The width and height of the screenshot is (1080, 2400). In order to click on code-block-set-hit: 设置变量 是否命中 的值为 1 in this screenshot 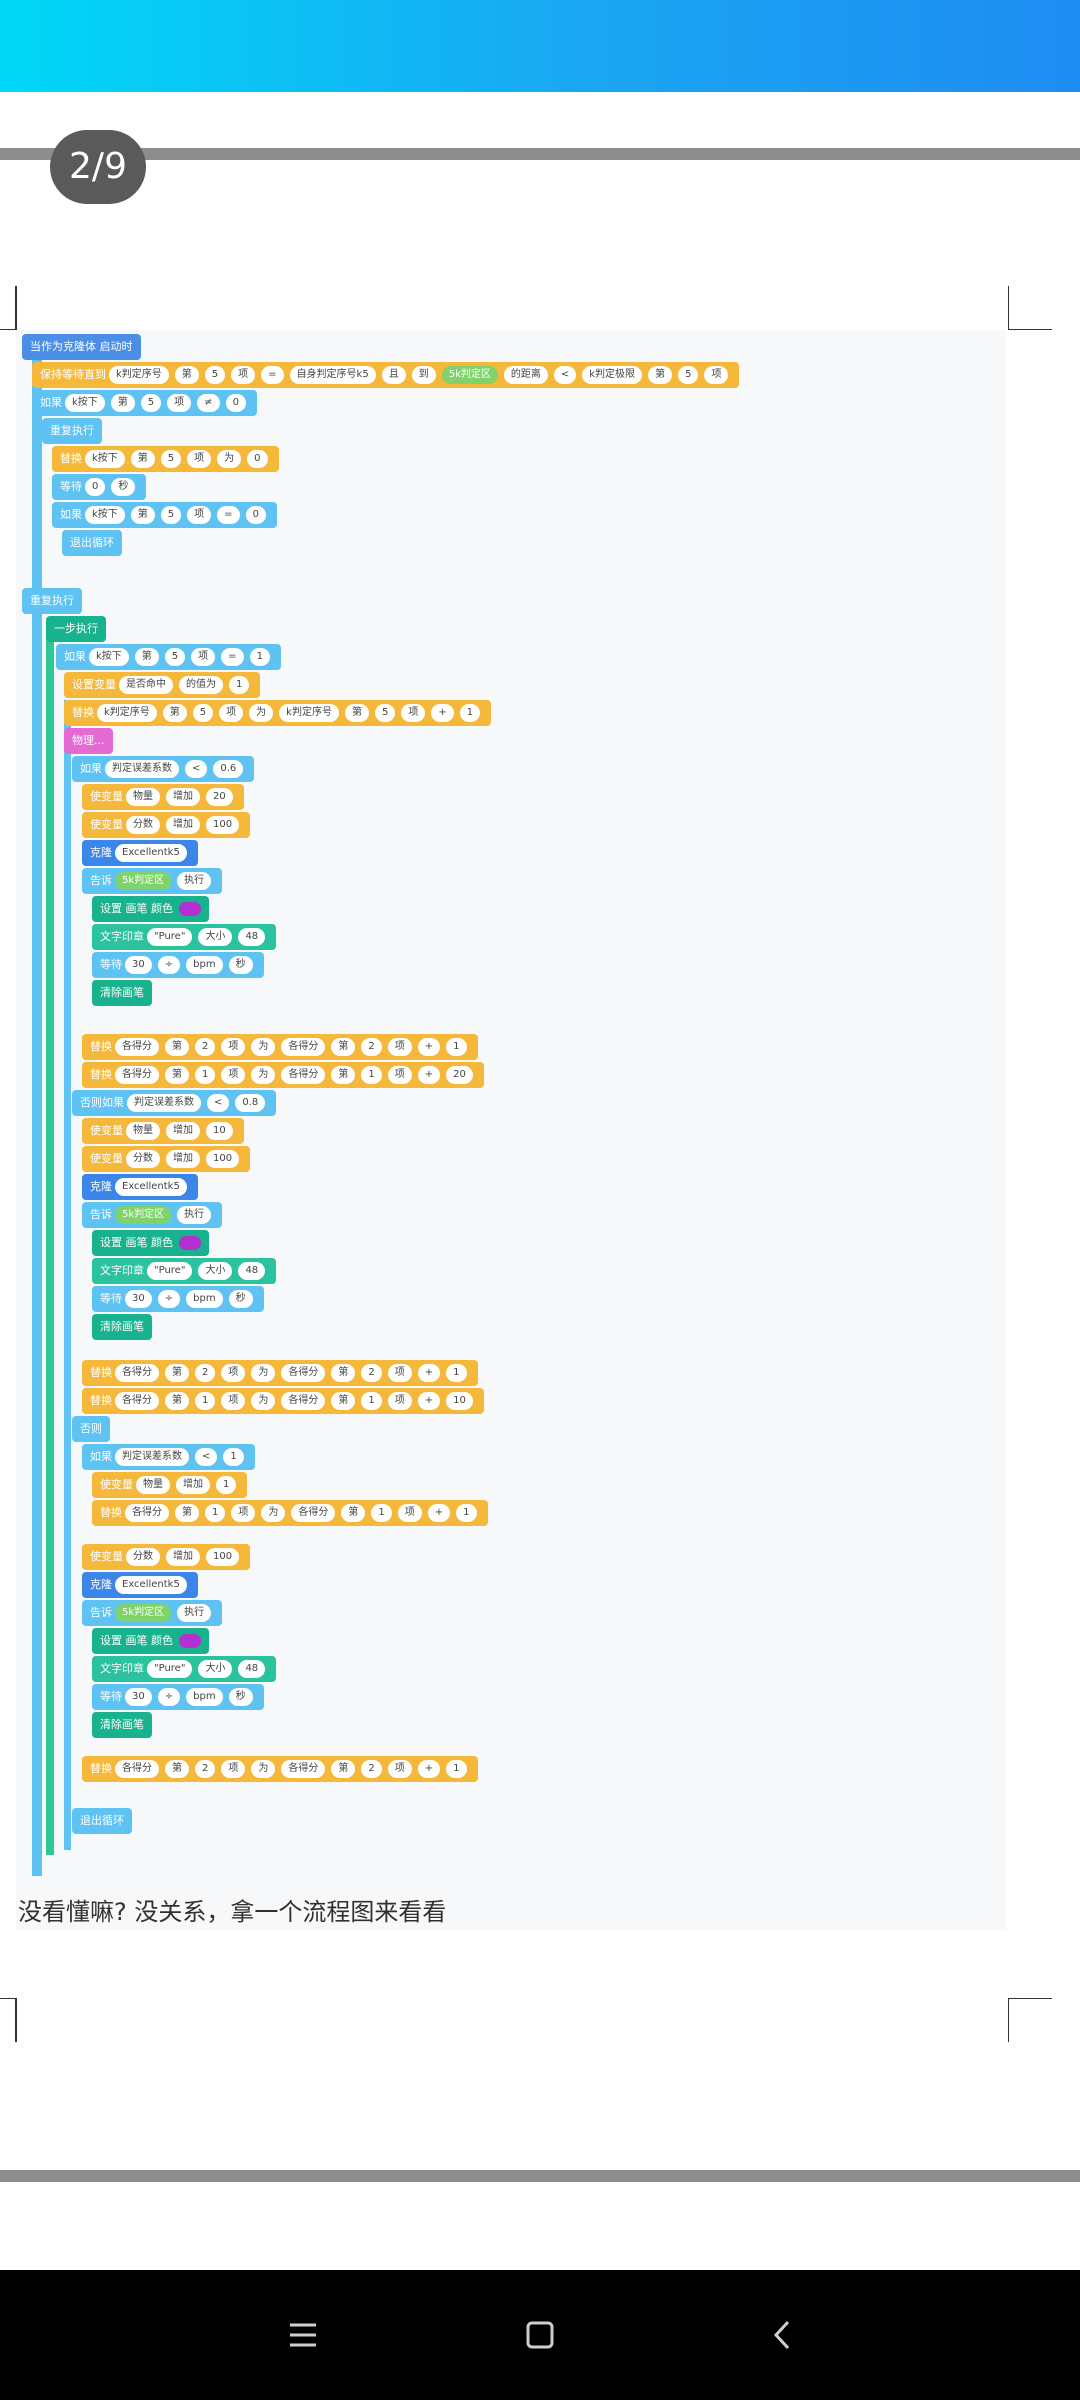, I will do `click(162, 685)`.